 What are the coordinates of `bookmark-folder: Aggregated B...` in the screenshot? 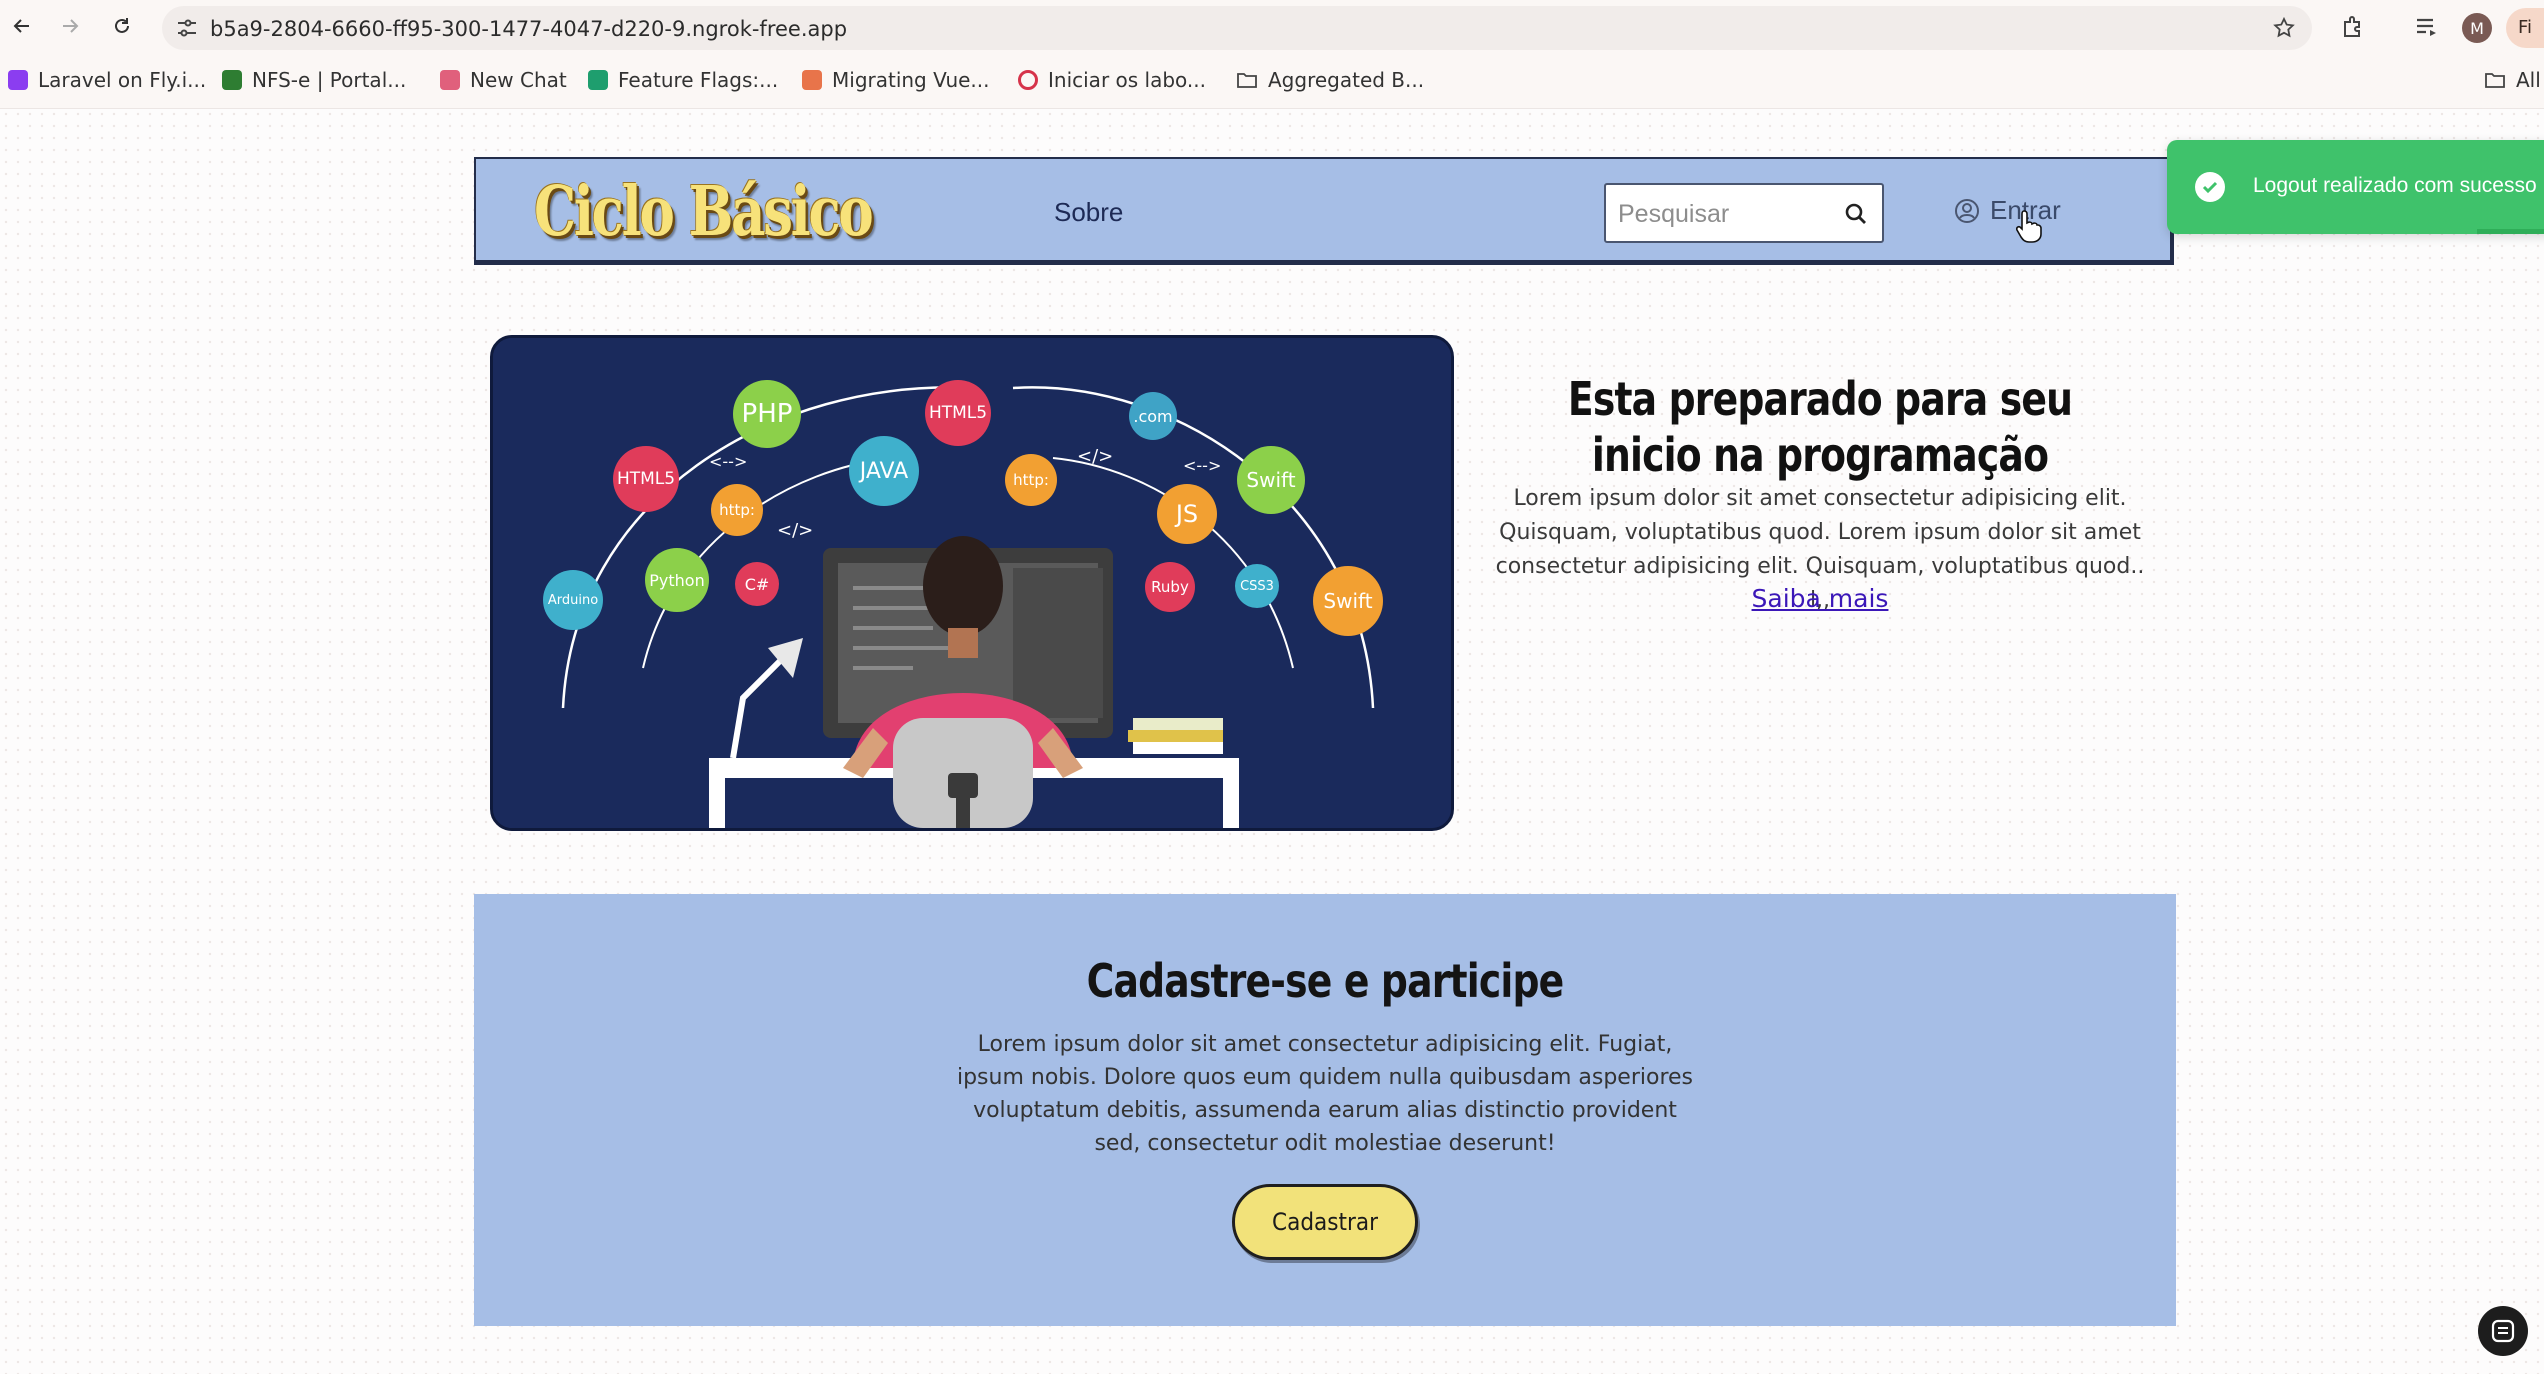 It's located at (1330, 80).